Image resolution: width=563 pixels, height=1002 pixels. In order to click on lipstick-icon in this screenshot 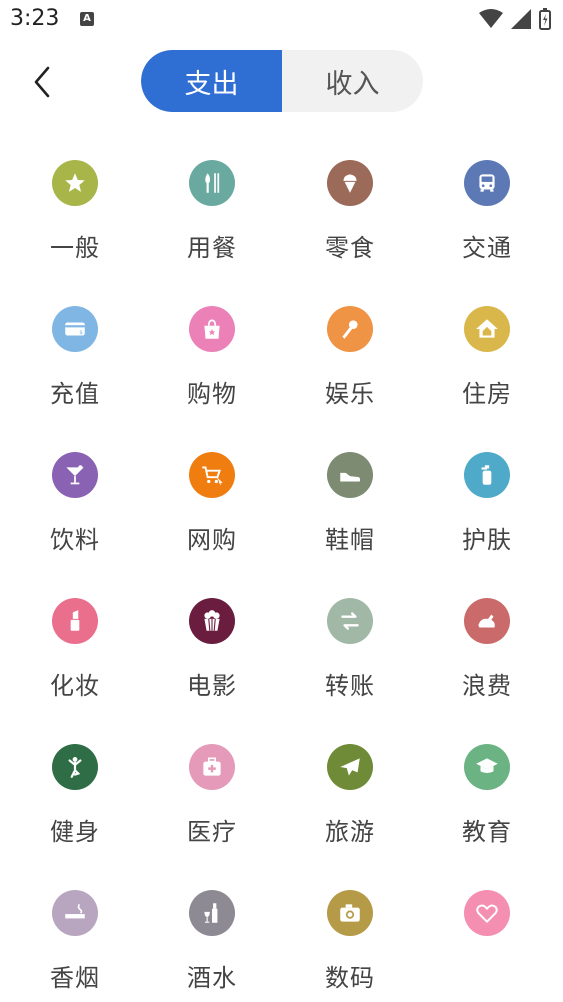, I will do `click(75, 621)`.